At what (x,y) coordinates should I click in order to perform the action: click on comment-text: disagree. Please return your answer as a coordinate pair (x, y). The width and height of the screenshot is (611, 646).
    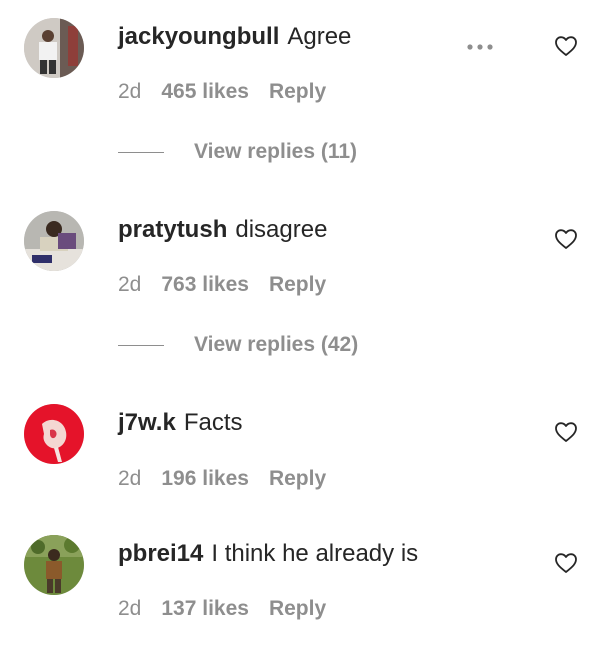
    Looking at the image, I should click on (281, 229).